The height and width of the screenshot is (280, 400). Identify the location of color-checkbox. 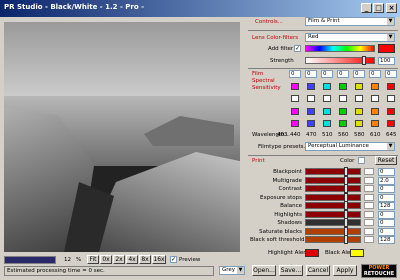
(361, 160).